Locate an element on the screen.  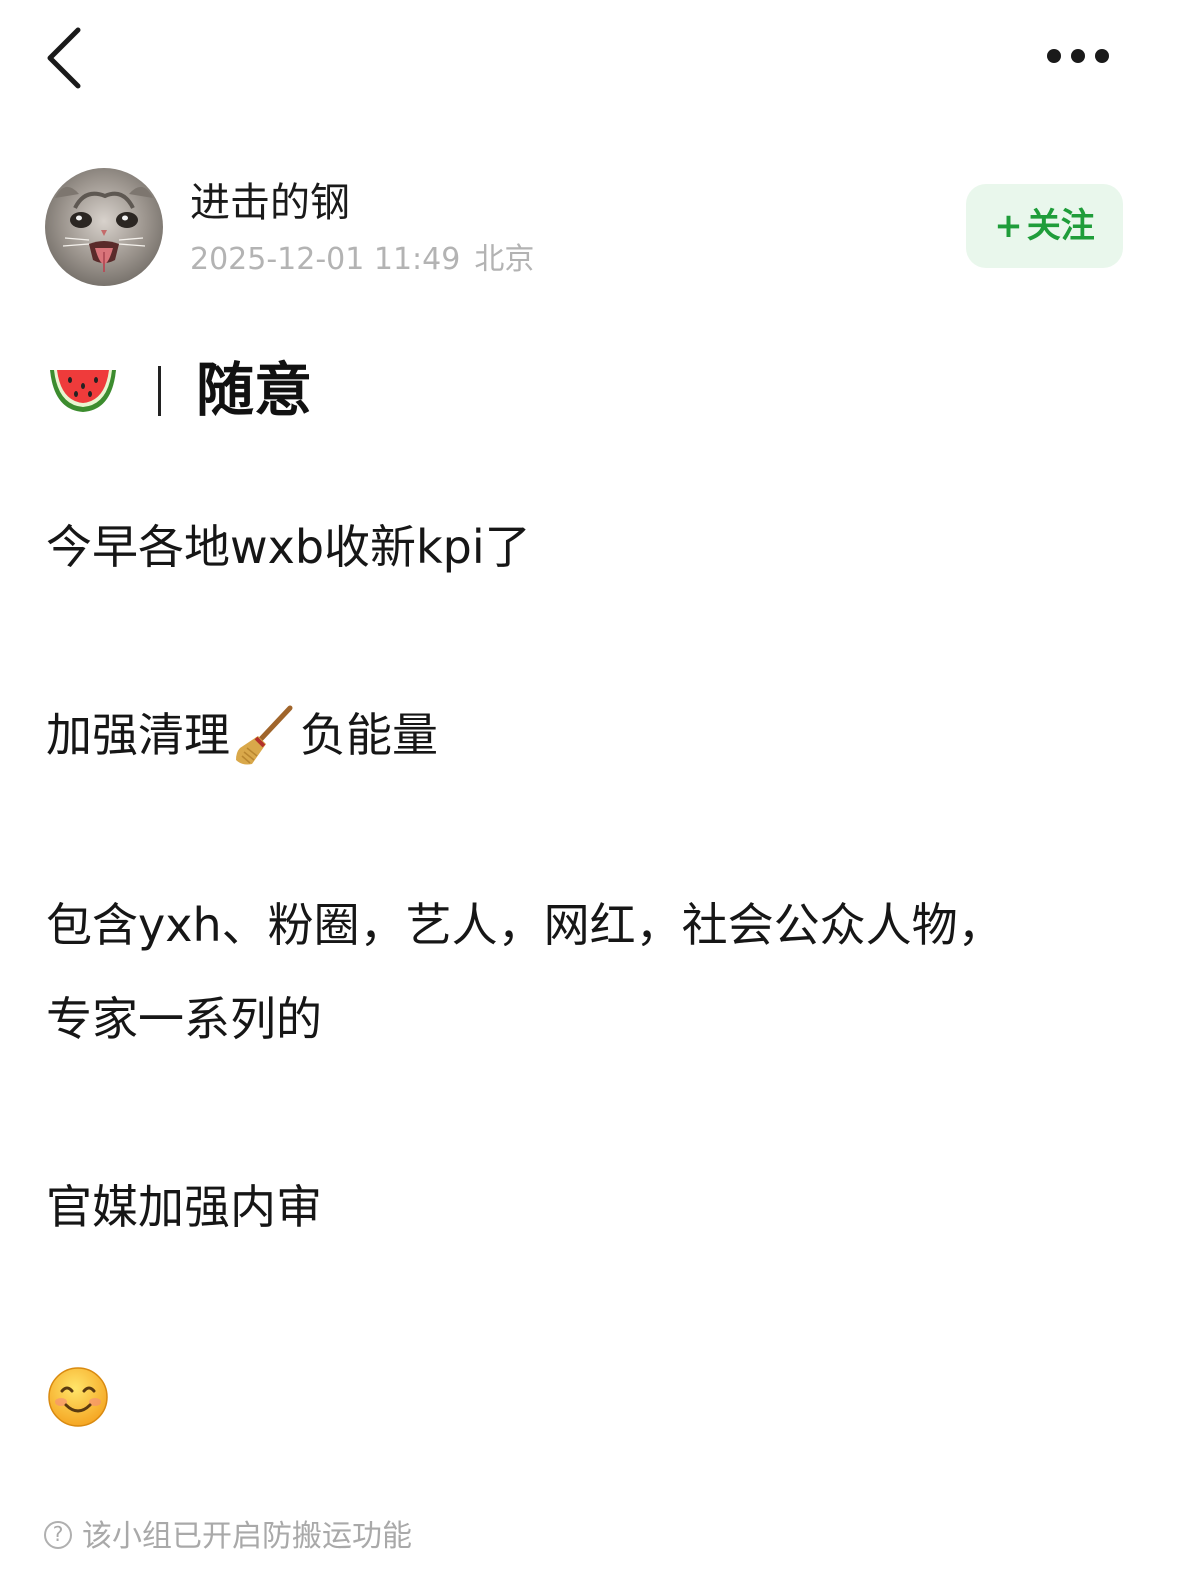
author-header: 进击的钢 2025-12-01 11:49 北京 + 关注 is located at coordinates (589, 230).